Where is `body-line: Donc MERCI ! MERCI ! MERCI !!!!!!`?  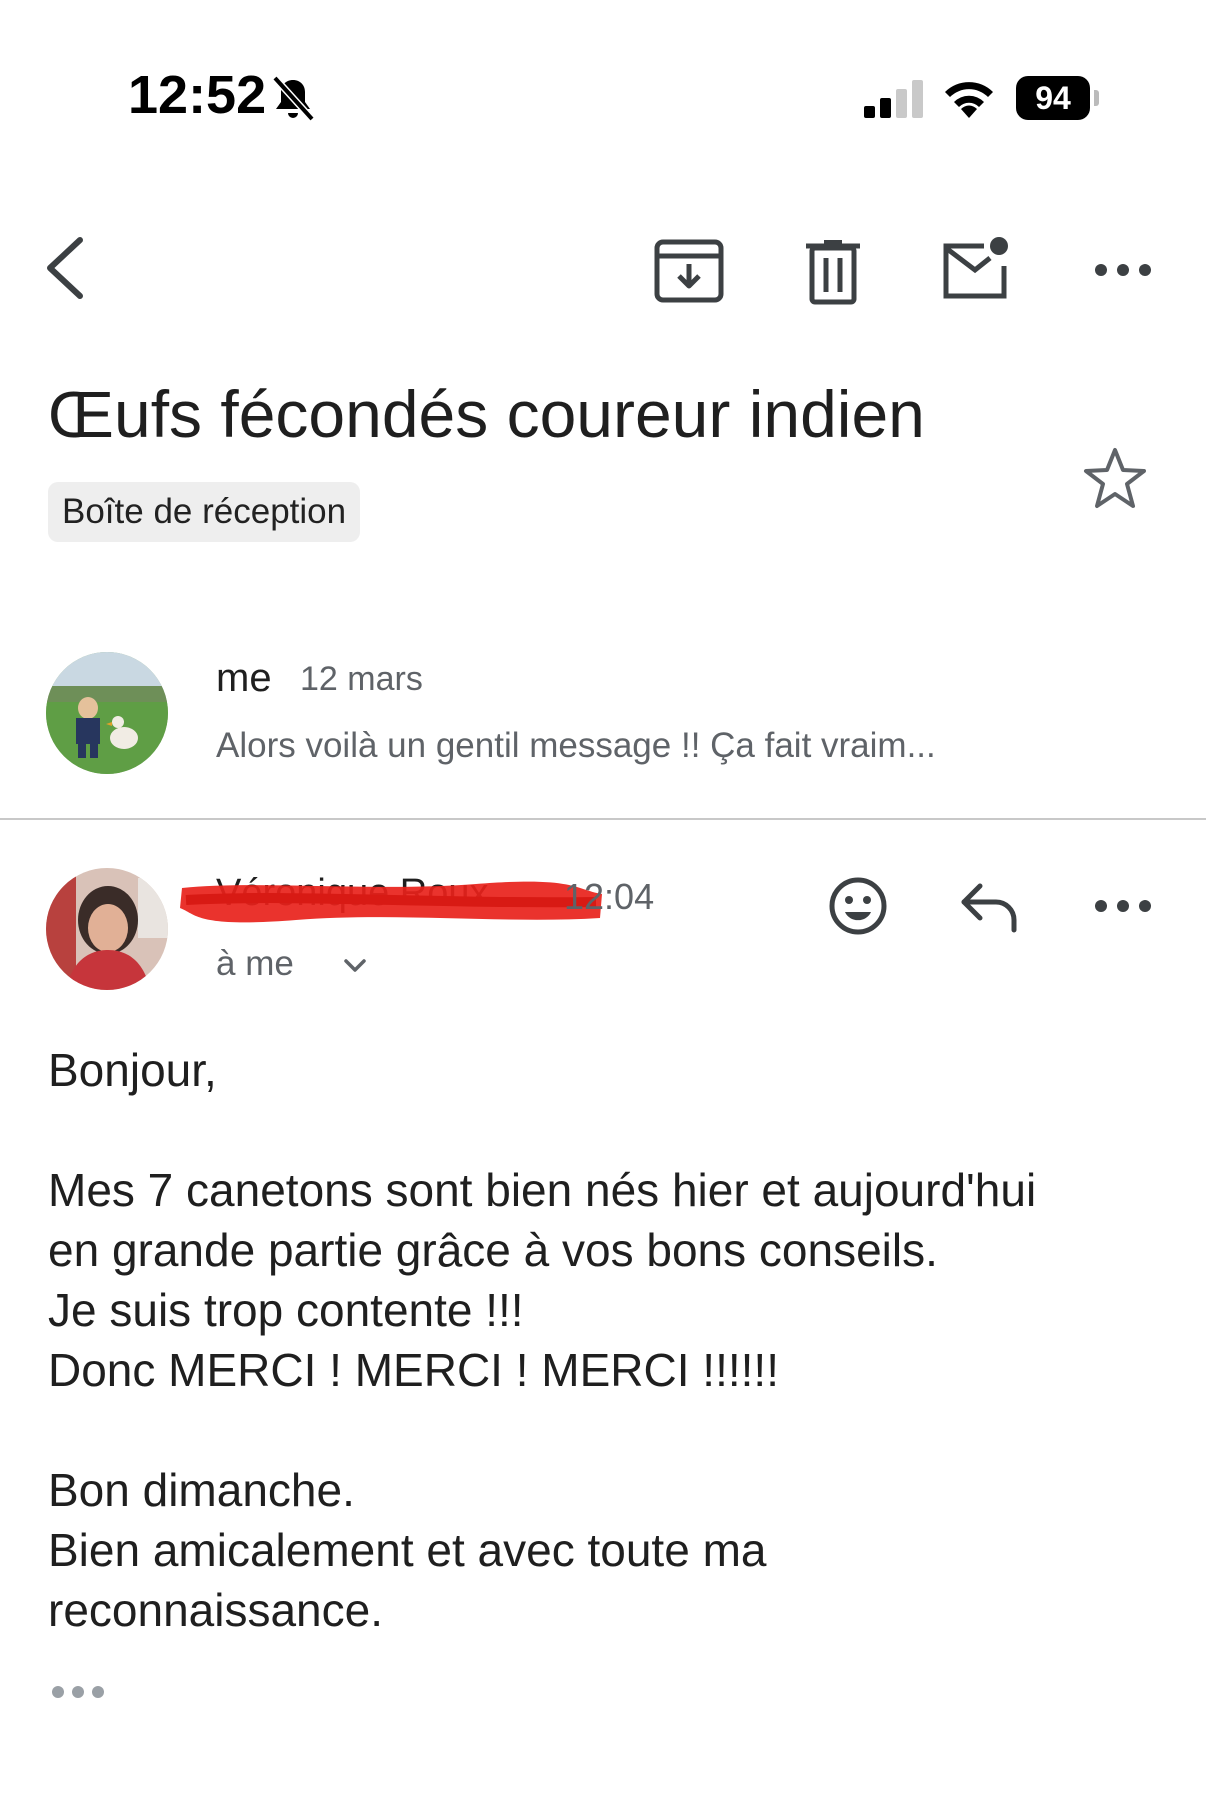
body-line: Donc MERCI ! MERCI ! MERCI !!!!!! is located at coordinates (413, 1370).